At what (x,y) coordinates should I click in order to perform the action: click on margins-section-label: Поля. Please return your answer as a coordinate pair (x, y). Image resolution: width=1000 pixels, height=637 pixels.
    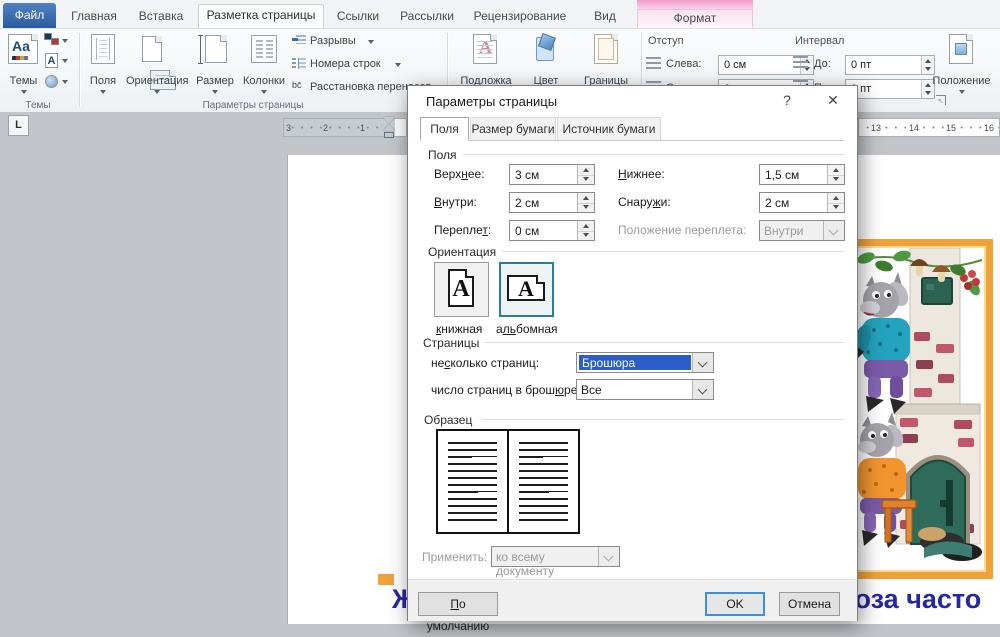
    Looking at the image, I should click on (442, 155).